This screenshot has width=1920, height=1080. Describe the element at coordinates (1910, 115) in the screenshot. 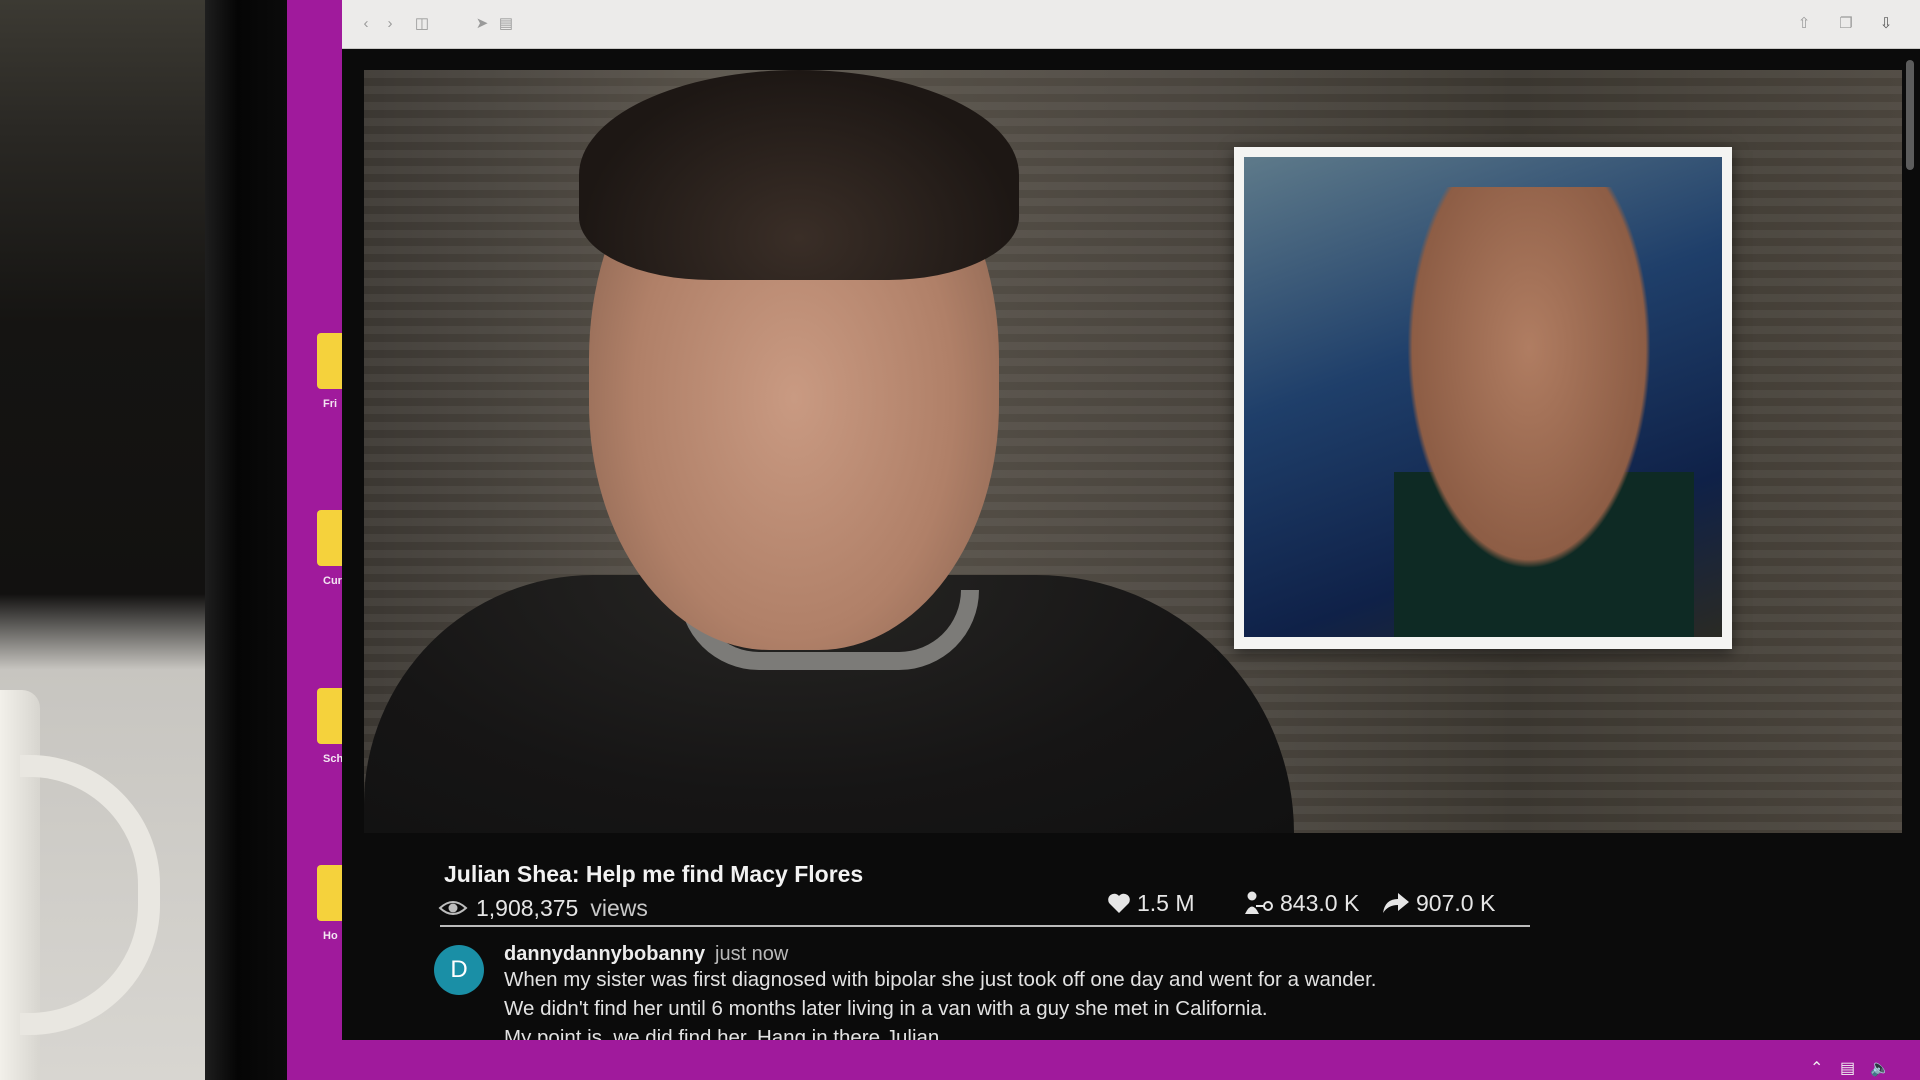

I see `scrollbar` at that location.